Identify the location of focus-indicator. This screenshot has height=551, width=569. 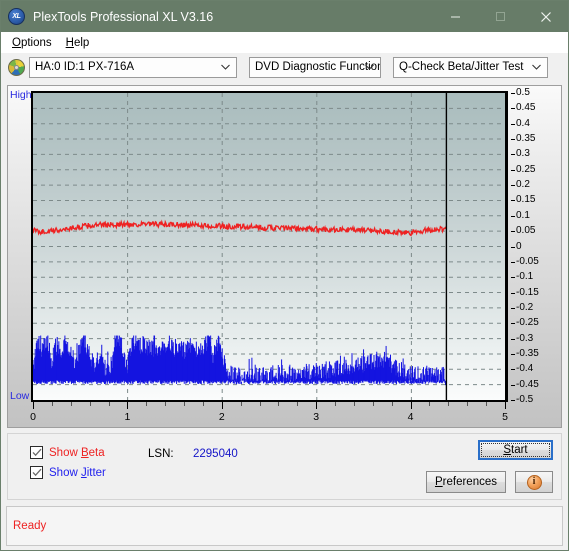
(515, 450).